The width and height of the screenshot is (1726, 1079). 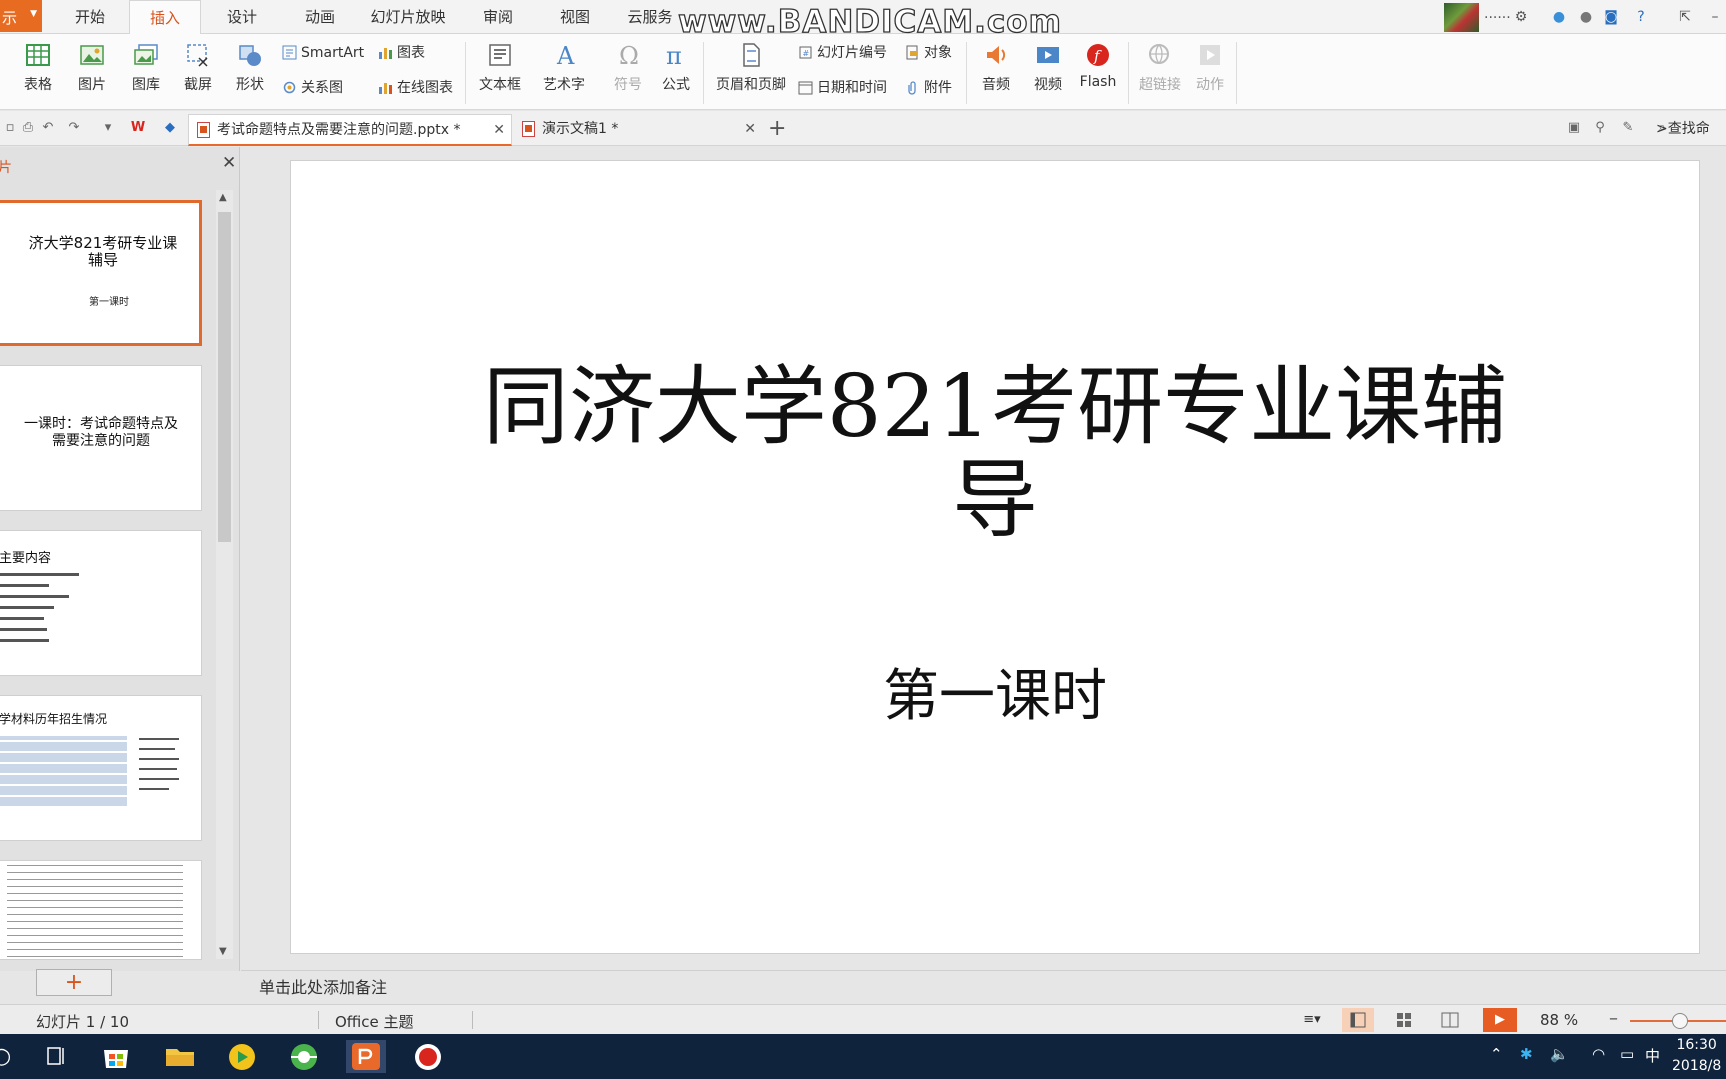 What do you see at coordinates (1210, 68) in the screenshot?
I see `action-button: 动作` at bounding box center [1210, 68].